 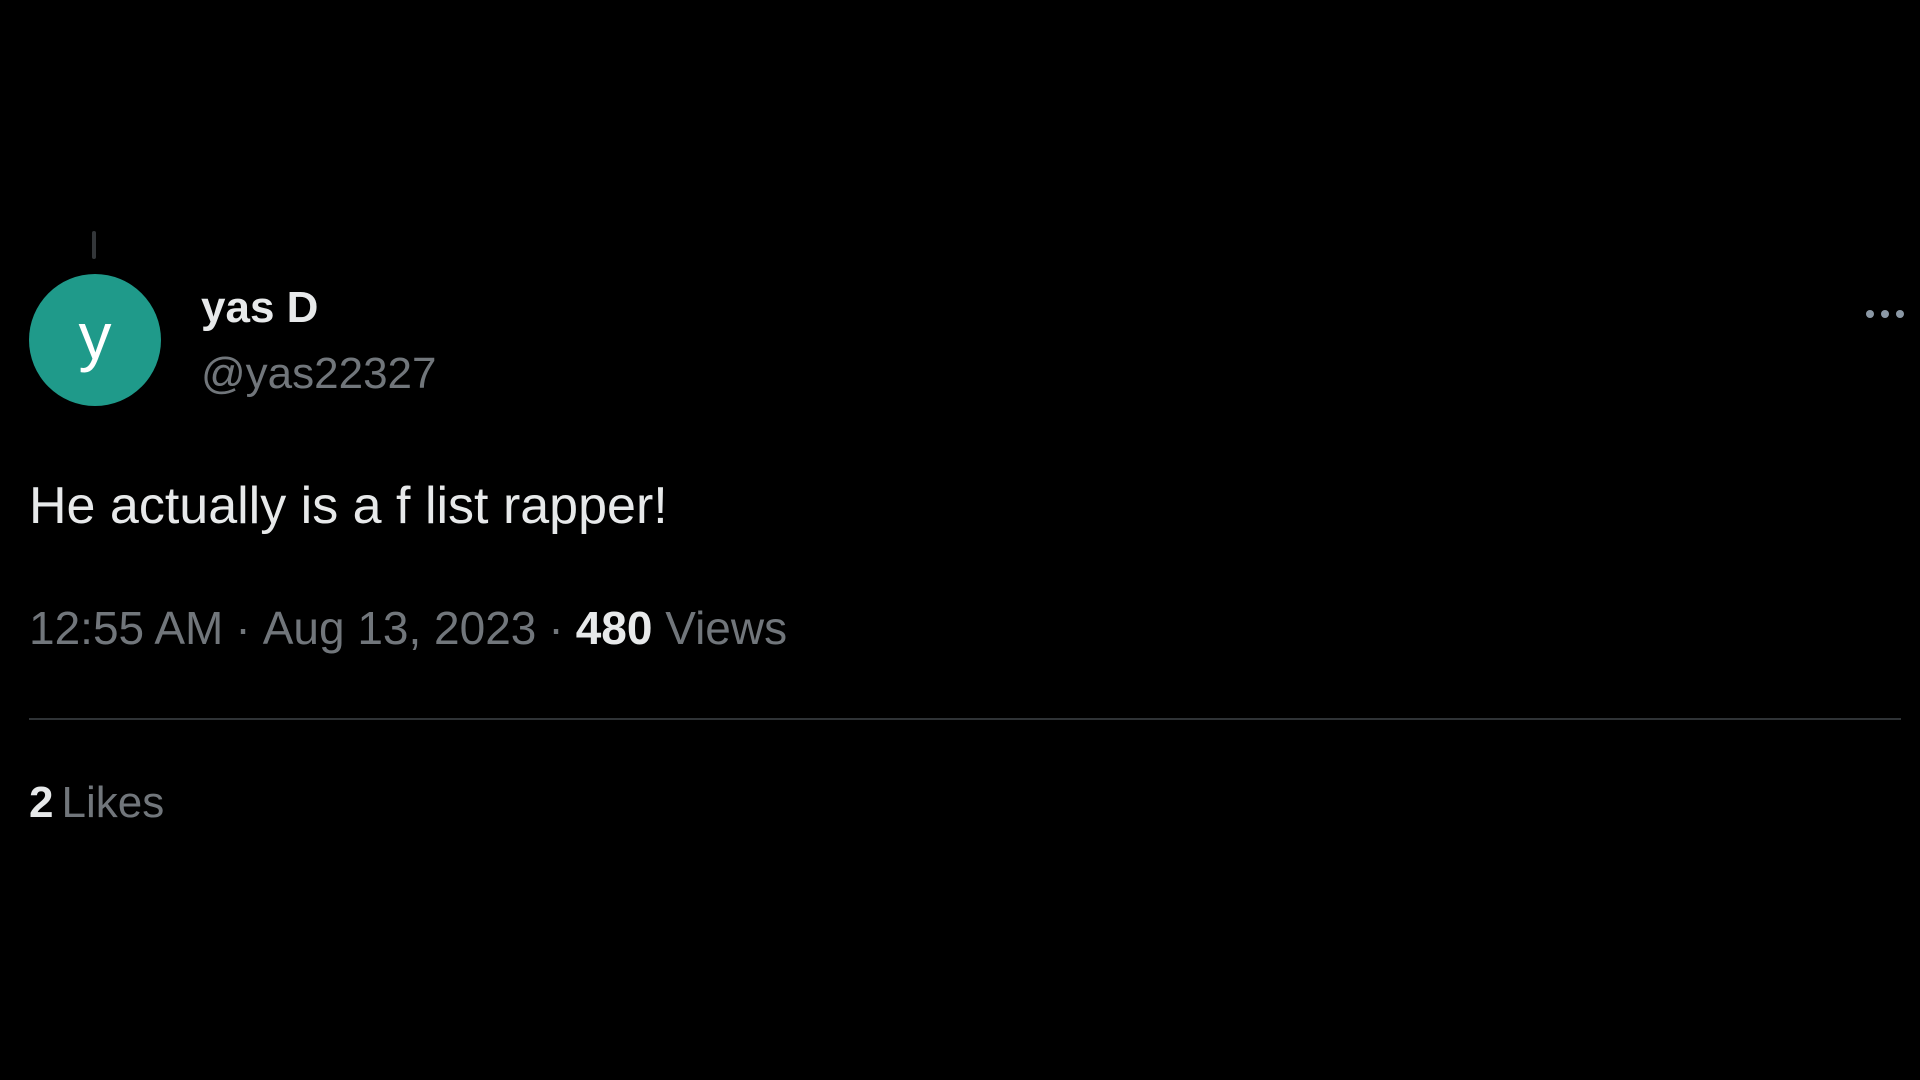 I want to click on more-horizontal-icon, so click(x=1870, y=314).